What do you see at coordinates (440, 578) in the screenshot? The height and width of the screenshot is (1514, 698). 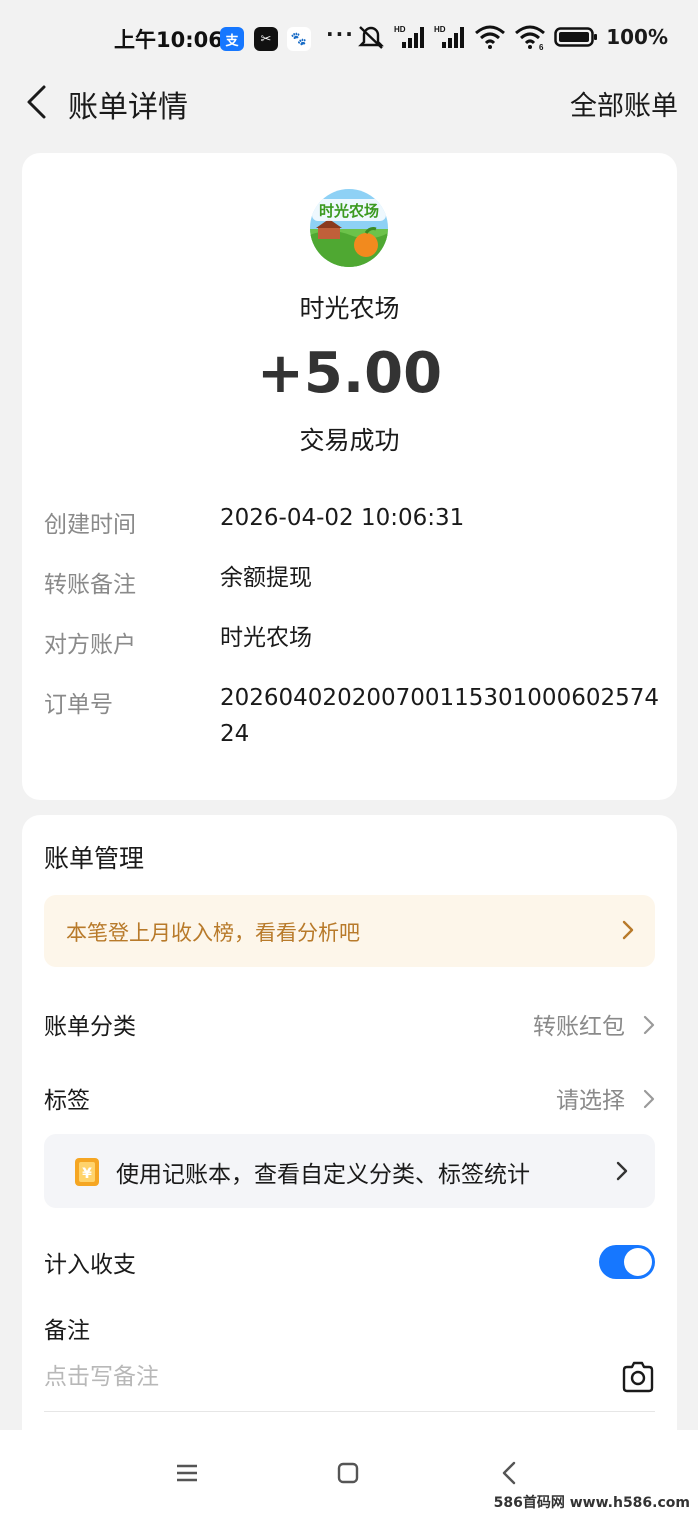 I see `detail-value: 余额提现` at bounding box center [440, 578].